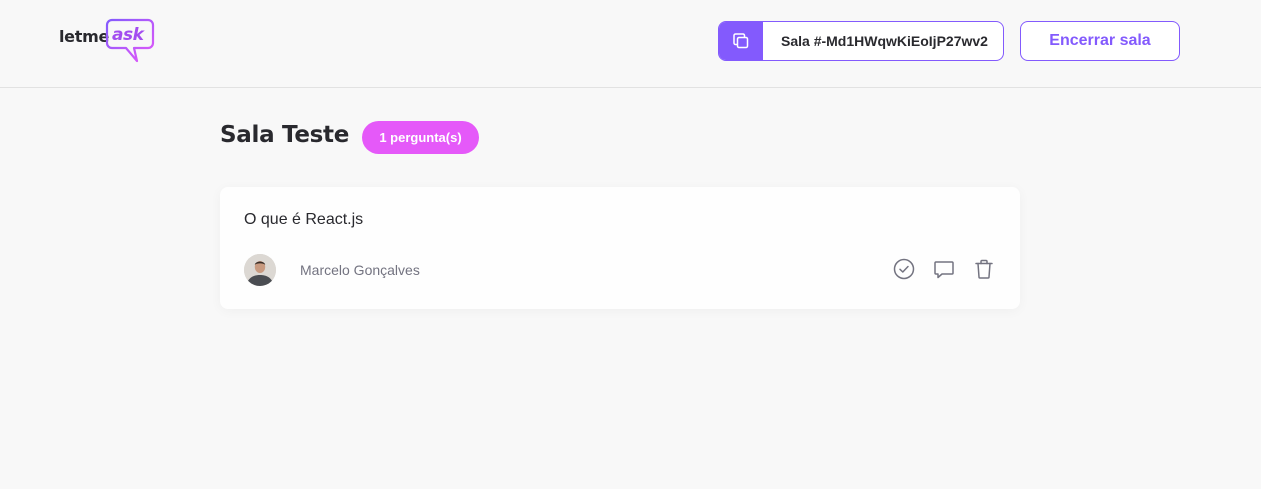 Image resolution: width=1261 pixels, height=489 pixels. Describe the element at coordinates (360, 270) in the screenshot. I see `author-name: Marcelo Gonçalves` at that location.